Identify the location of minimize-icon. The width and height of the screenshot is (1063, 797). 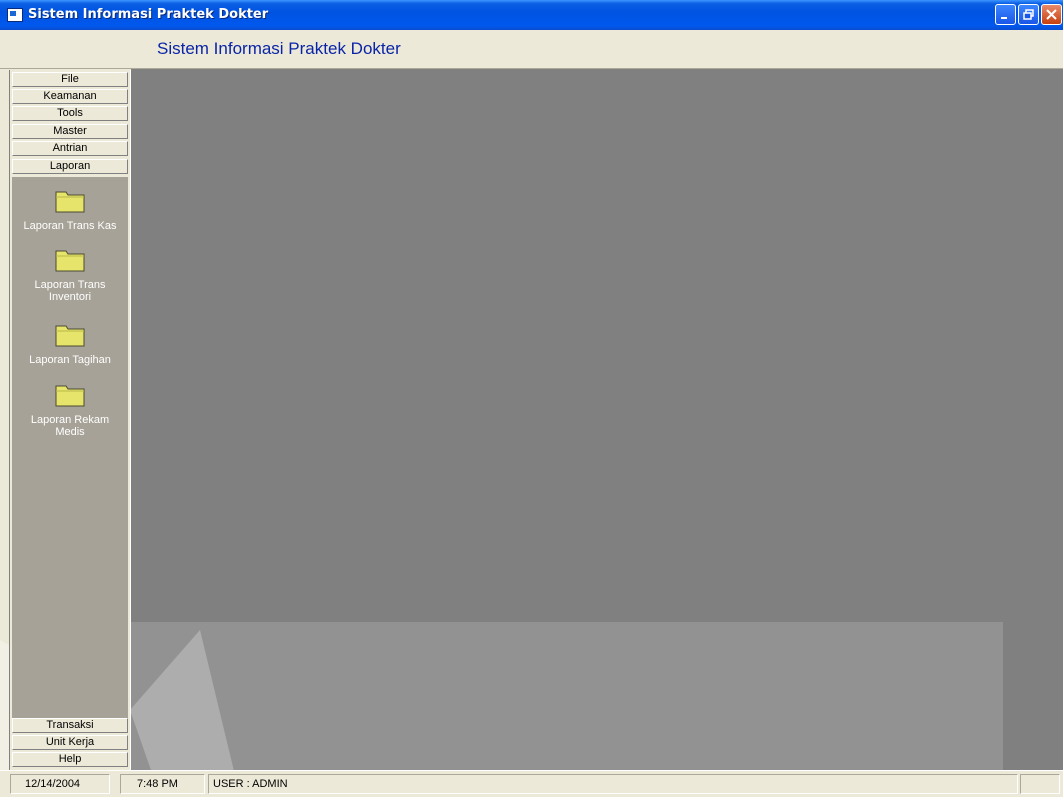
(1004, 18).